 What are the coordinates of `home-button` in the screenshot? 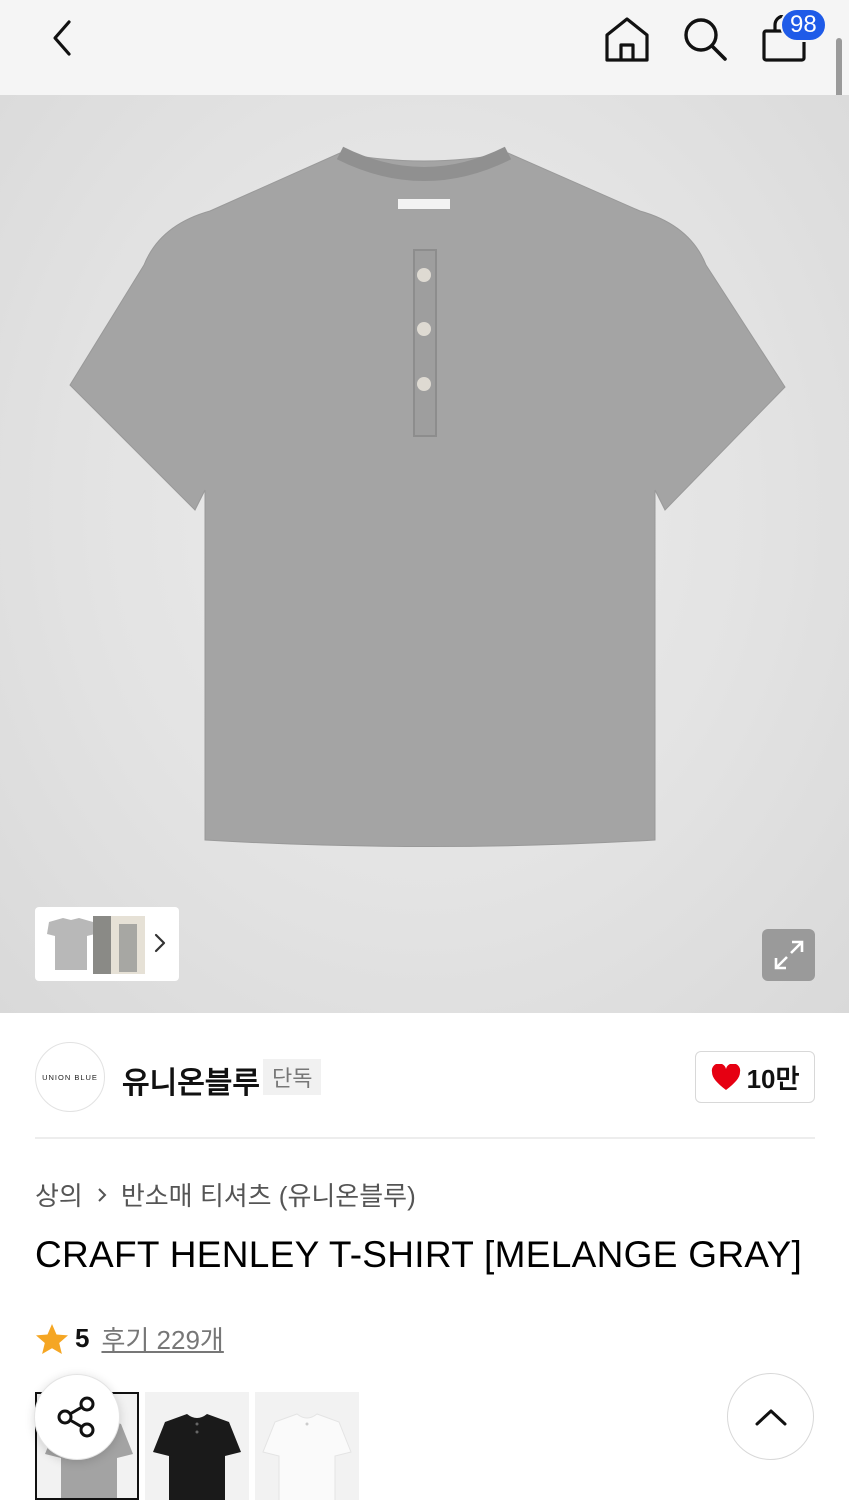 It's located at (627, 39).